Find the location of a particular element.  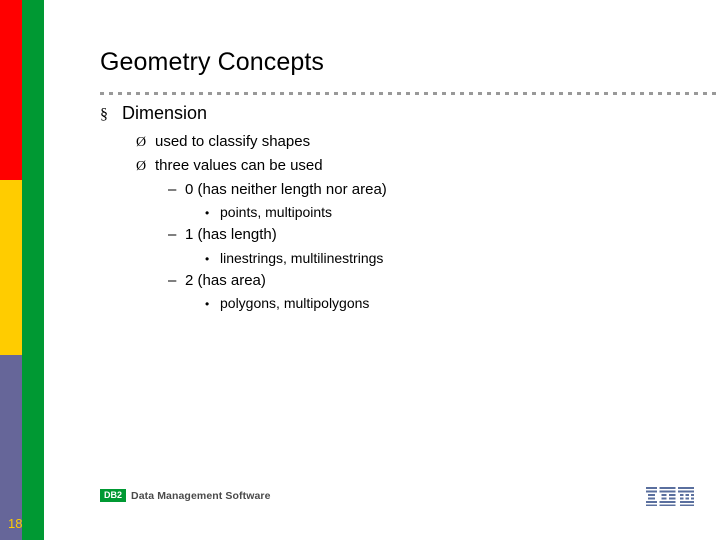

list-item-label: 0 (has neither length nor area) is located at coordinates (286, 189).